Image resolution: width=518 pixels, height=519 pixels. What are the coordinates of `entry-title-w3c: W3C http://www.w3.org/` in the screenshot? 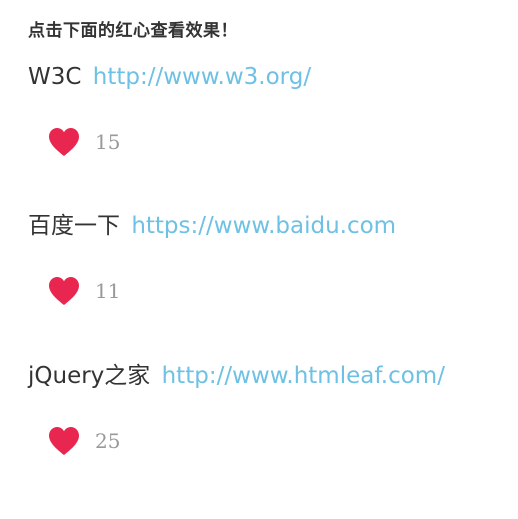 It's located at (169, 77).